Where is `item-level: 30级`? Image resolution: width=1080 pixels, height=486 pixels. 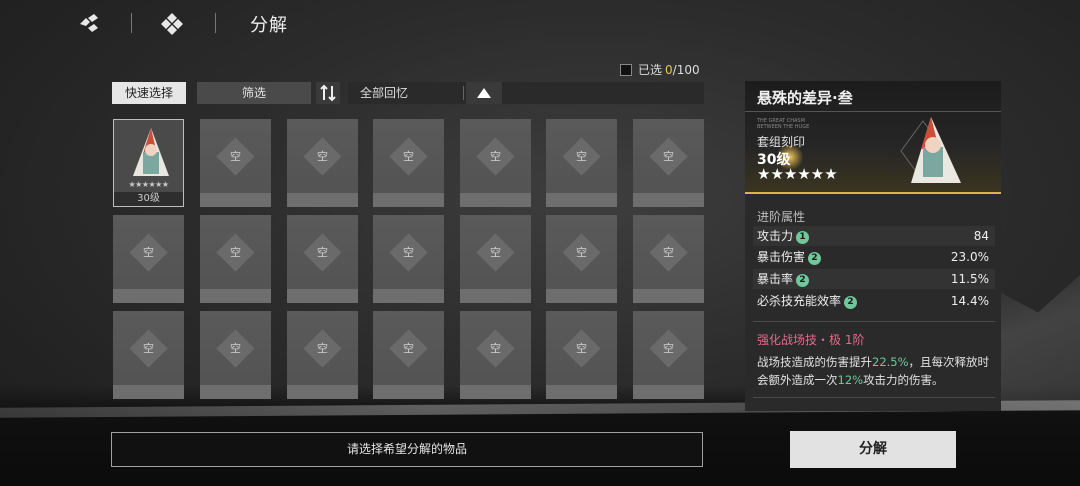
item-level: 30级 is located at coordinates (148, 198).